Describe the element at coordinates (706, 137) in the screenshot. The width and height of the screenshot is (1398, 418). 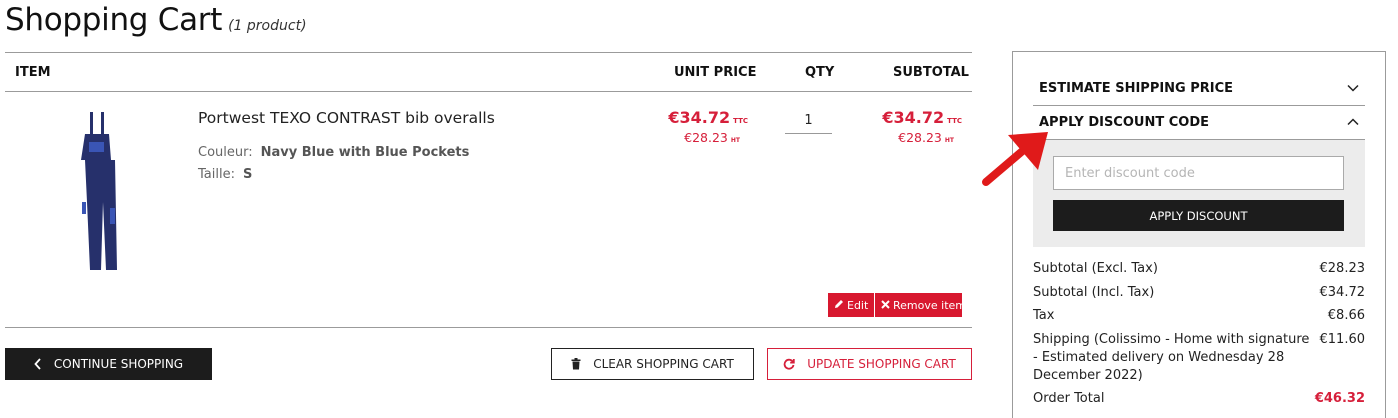
I see `unit-price-excl-value: €28.23` at that location.